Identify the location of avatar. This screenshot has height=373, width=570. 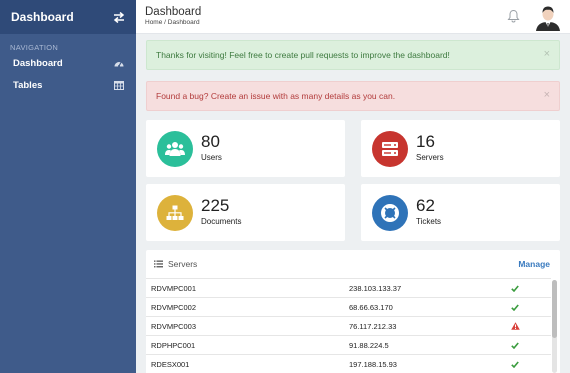
(548, 17).